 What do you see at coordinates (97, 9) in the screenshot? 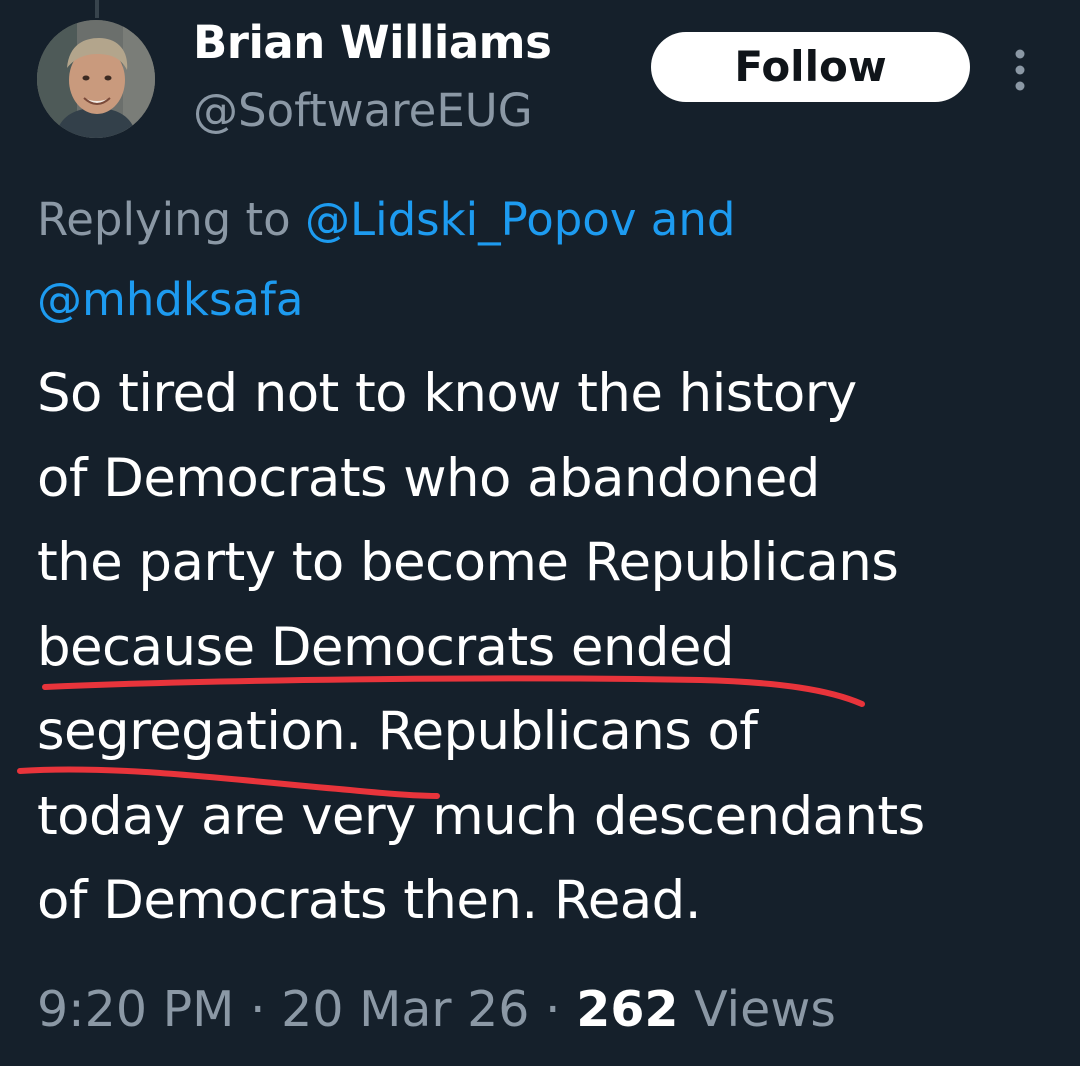
I see `thread-connector-line` at bounding box center [97, 9].